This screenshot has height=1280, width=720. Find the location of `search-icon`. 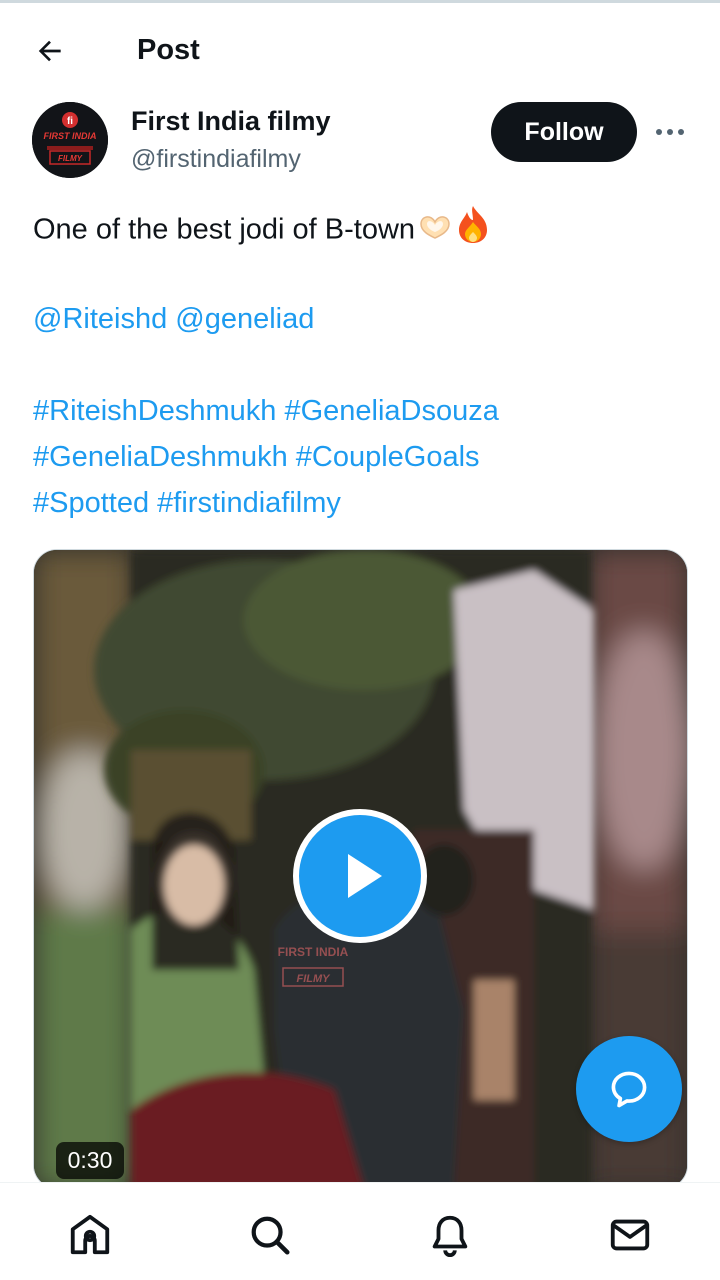

search-icon is located at coordinates (270, 1235).